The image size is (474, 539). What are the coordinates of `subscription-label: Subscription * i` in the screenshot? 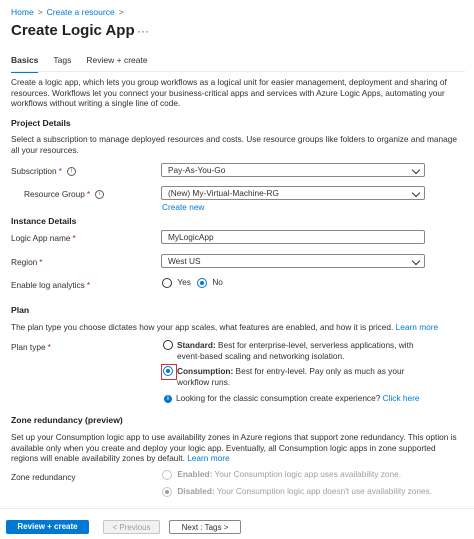 It's located at (43, 171).